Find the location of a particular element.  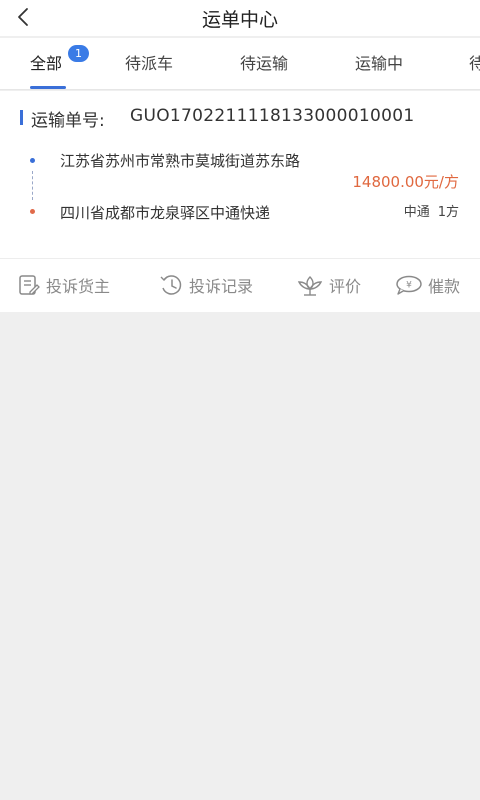

origin-dot-icon is located at coordinates (32, 160).